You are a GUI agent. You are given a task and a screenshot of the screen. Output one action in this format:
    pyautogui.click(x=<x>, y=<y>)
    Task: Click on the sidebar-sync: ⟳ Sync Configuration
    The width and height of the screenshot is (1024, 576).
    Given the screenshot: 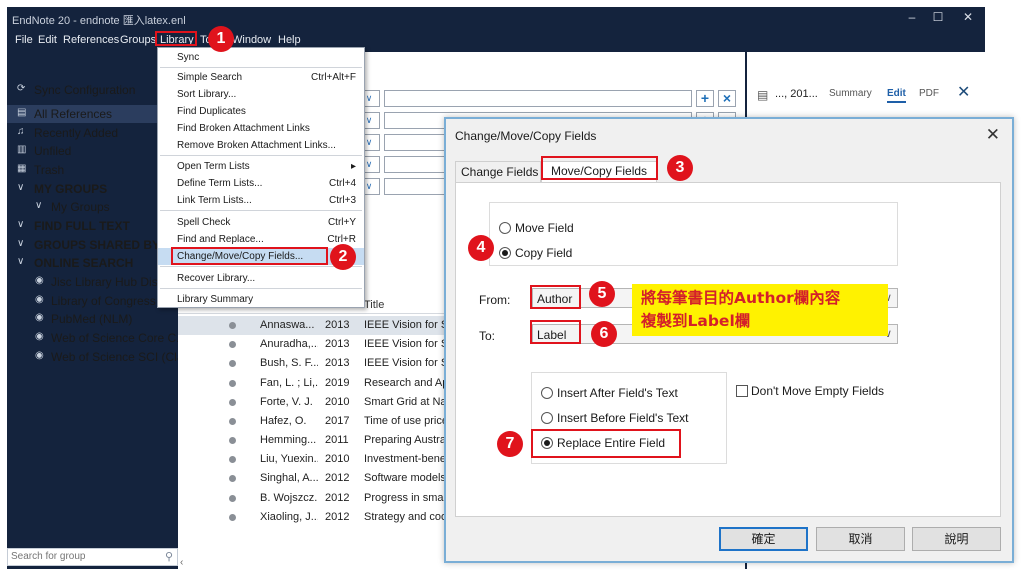 What is the action you would take?
    pyautogui.click(x=92, y=90)
    